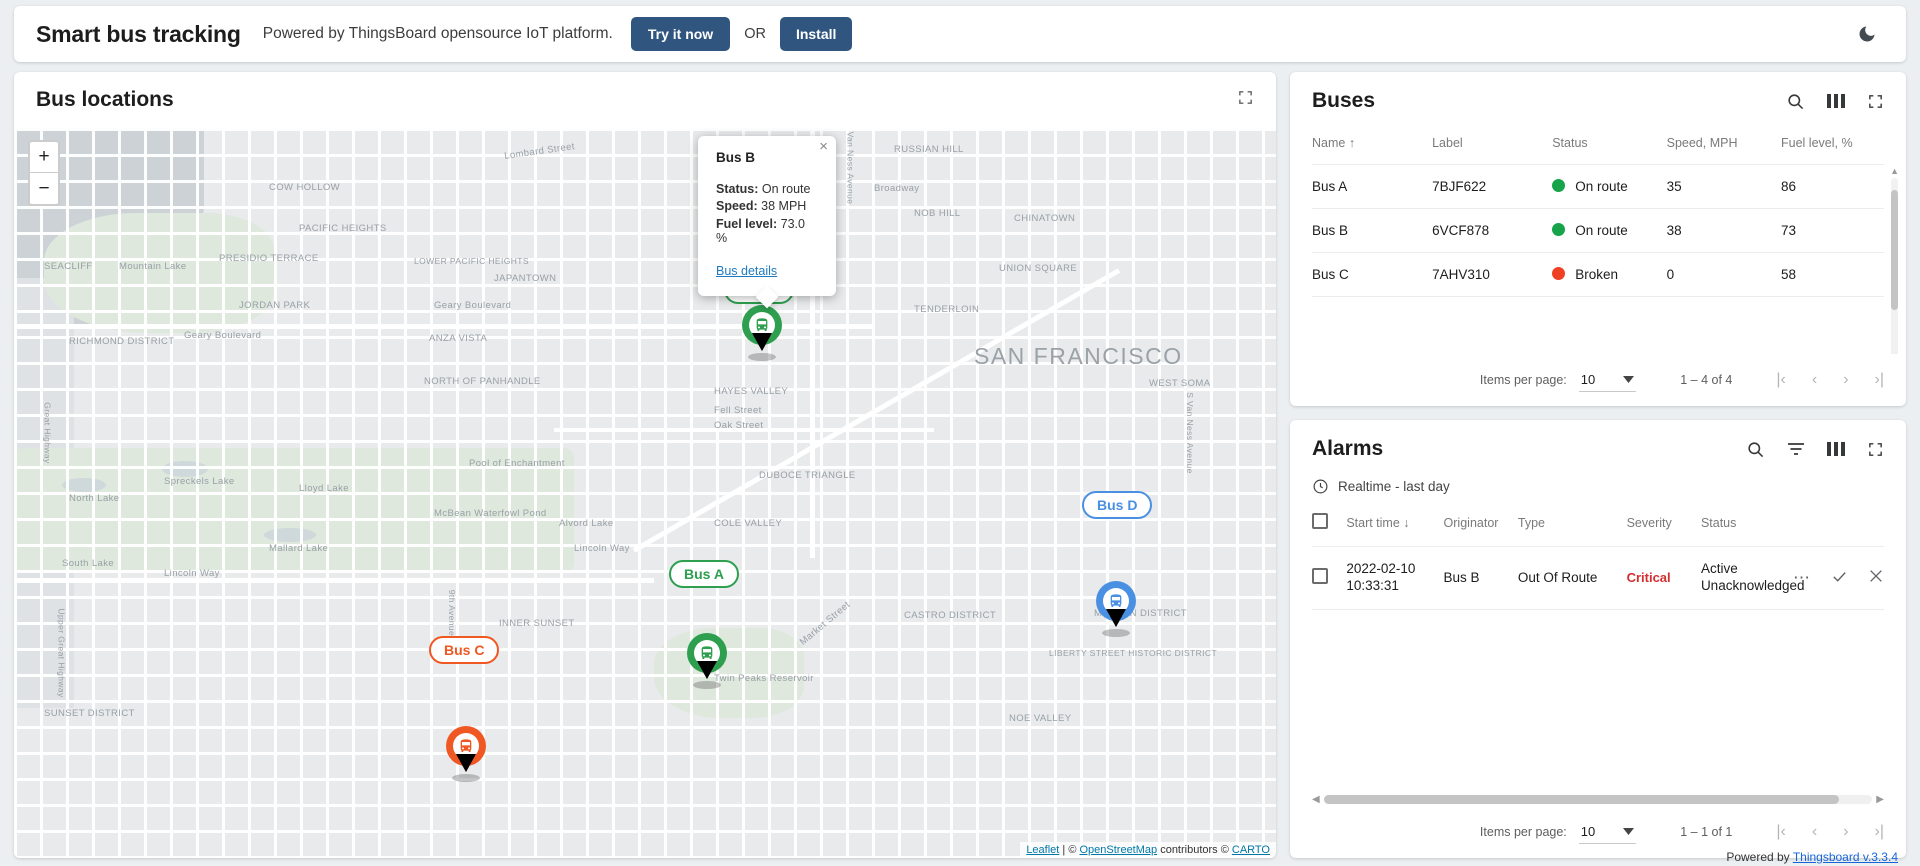  What do you see at coordinates (1609, 230) in the screenshot?
I see `bus-status-cell: On route` at bounding box center [1609, 230].